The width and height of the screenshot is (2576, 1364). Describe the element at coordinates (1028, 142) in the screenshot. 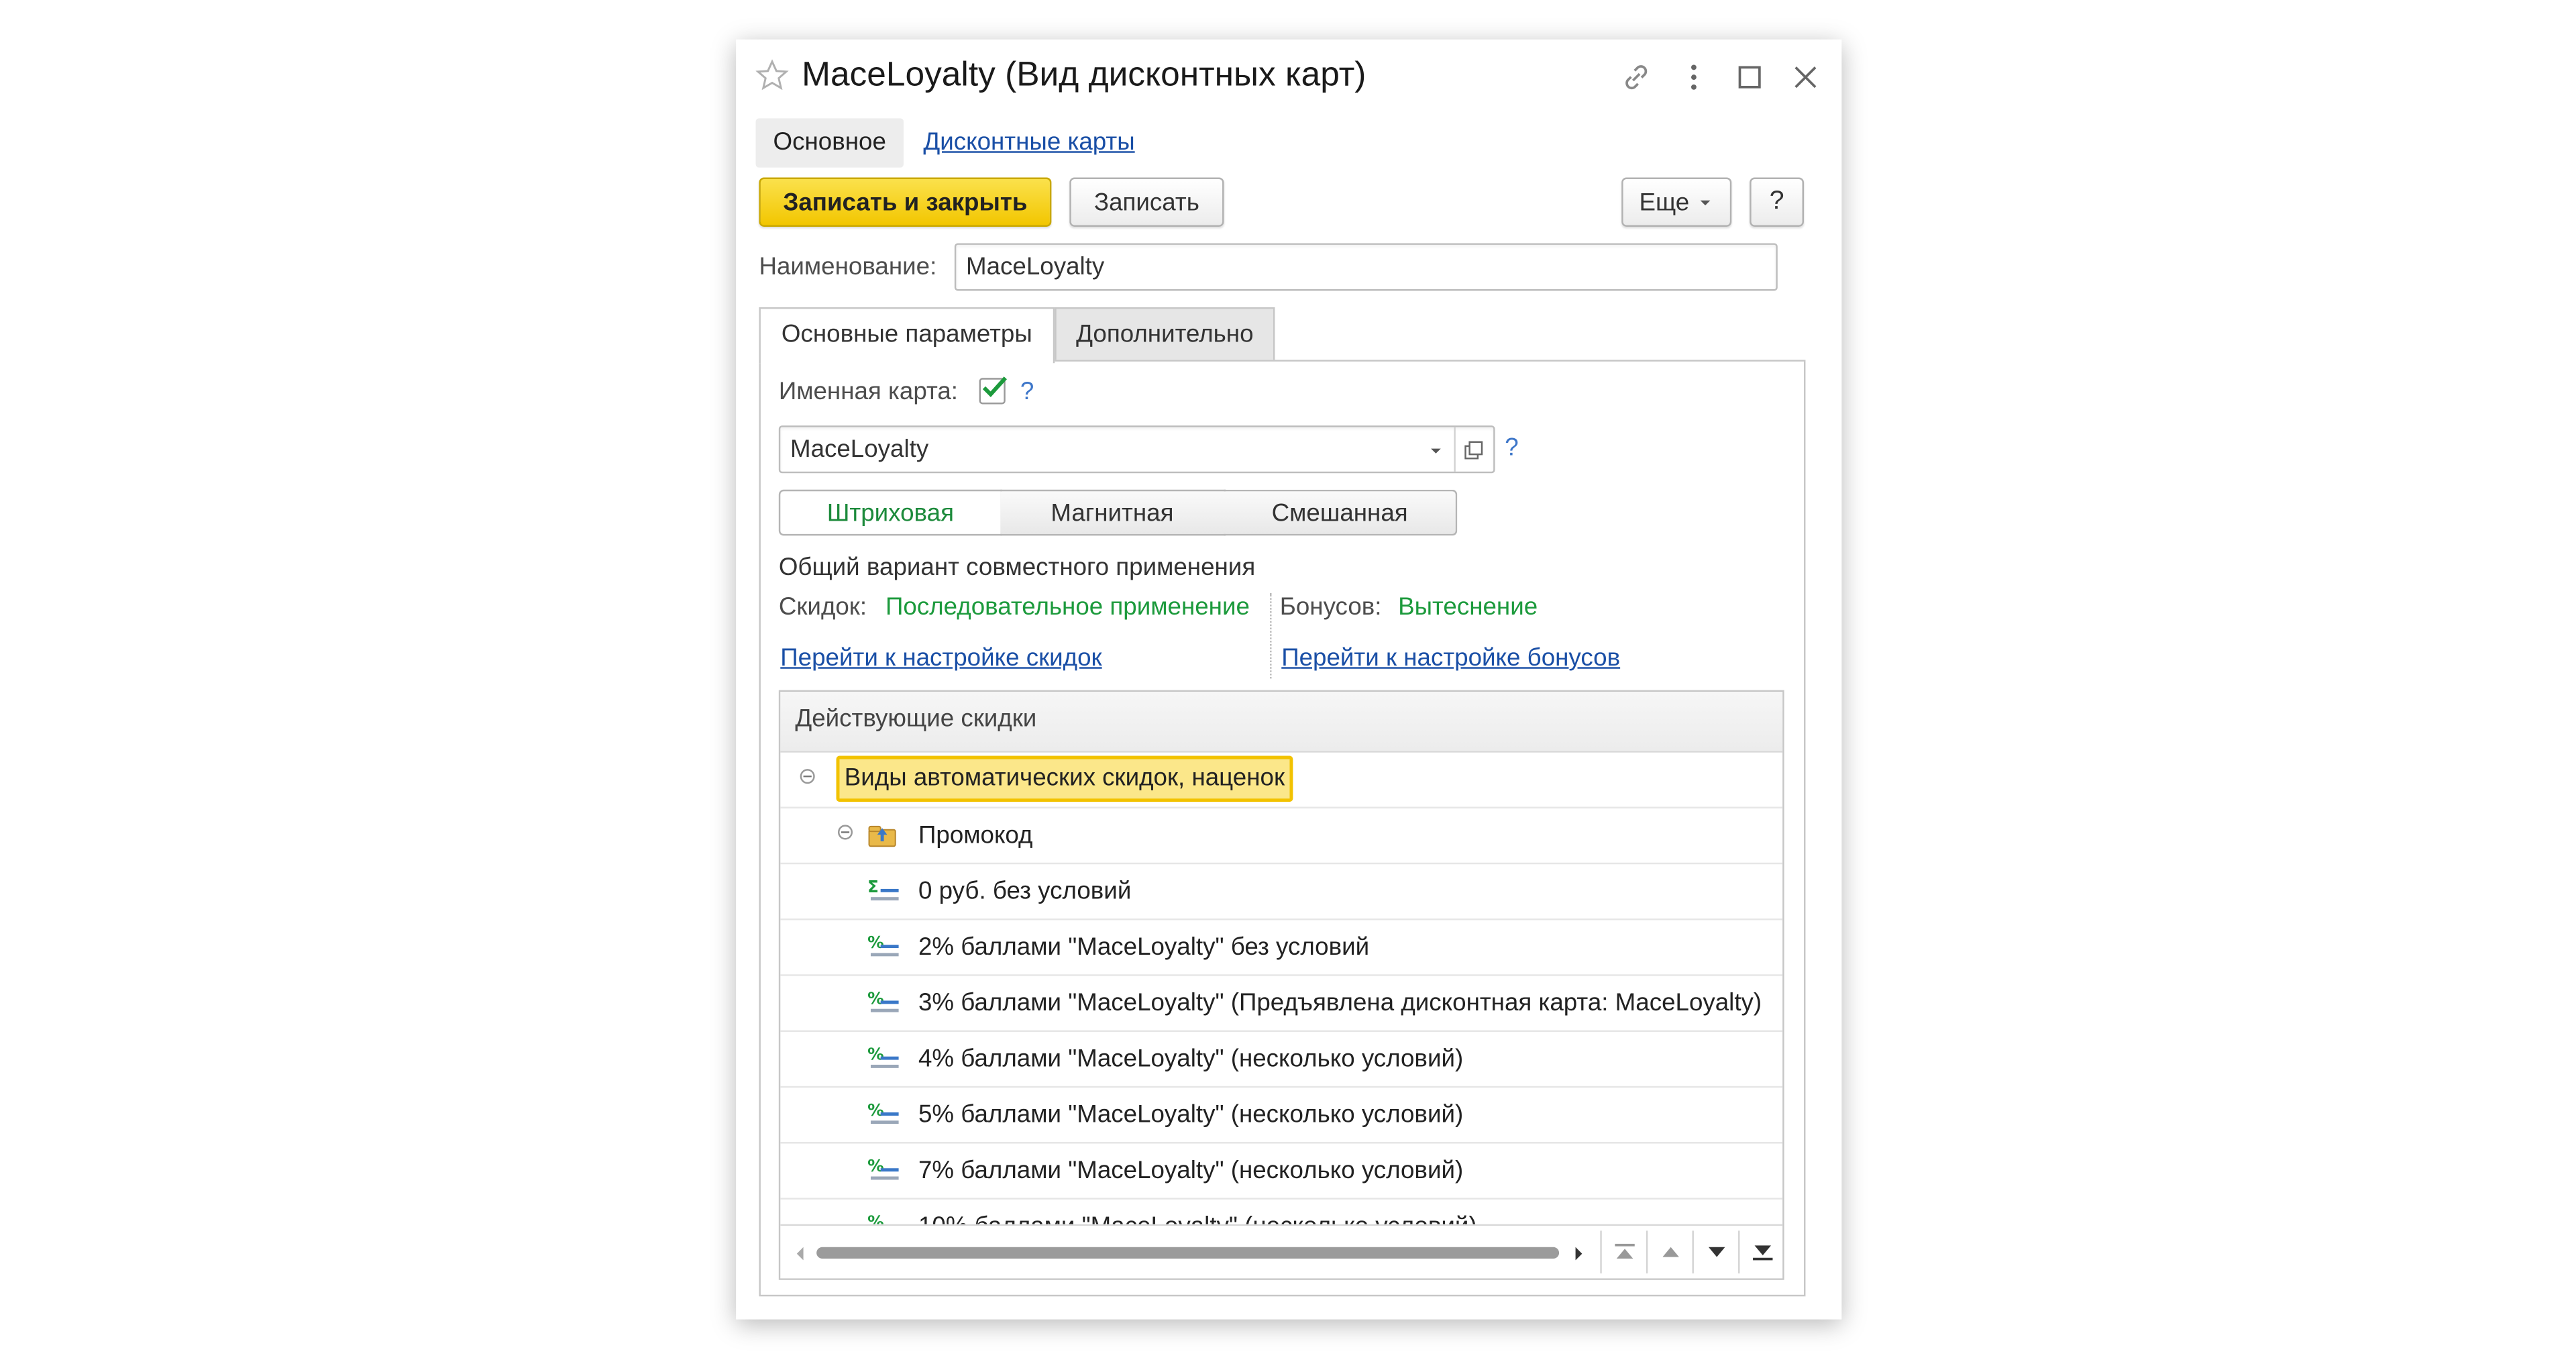

I see `tab-discount-cards: Дисконтные карты` at that location.